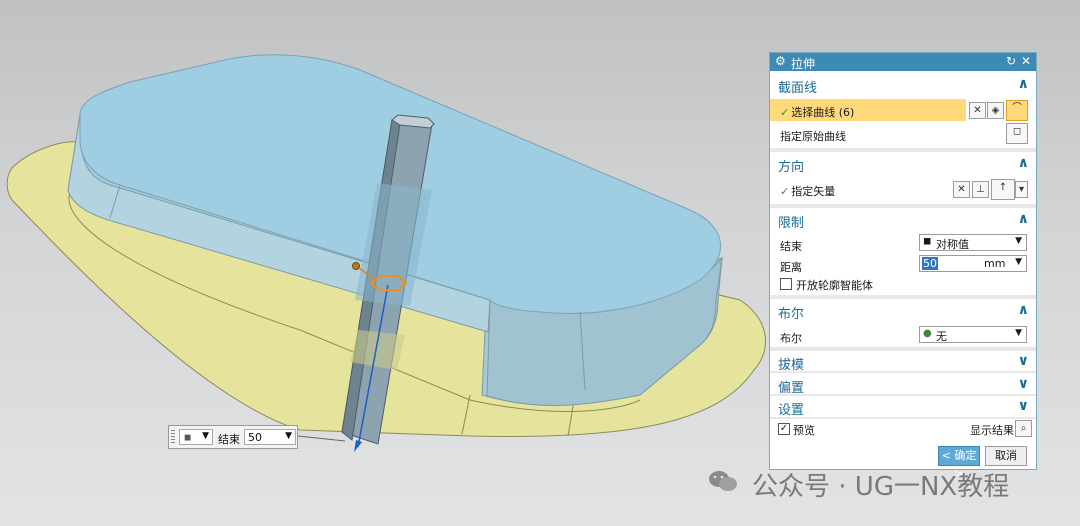 Image resolution: width=1080 pixels, height=526 pixels. What do you see at coordinates (1003, 189) in the screenshot?
I see `vector-type-icon: ↑` at bounding box center [1003, 189].